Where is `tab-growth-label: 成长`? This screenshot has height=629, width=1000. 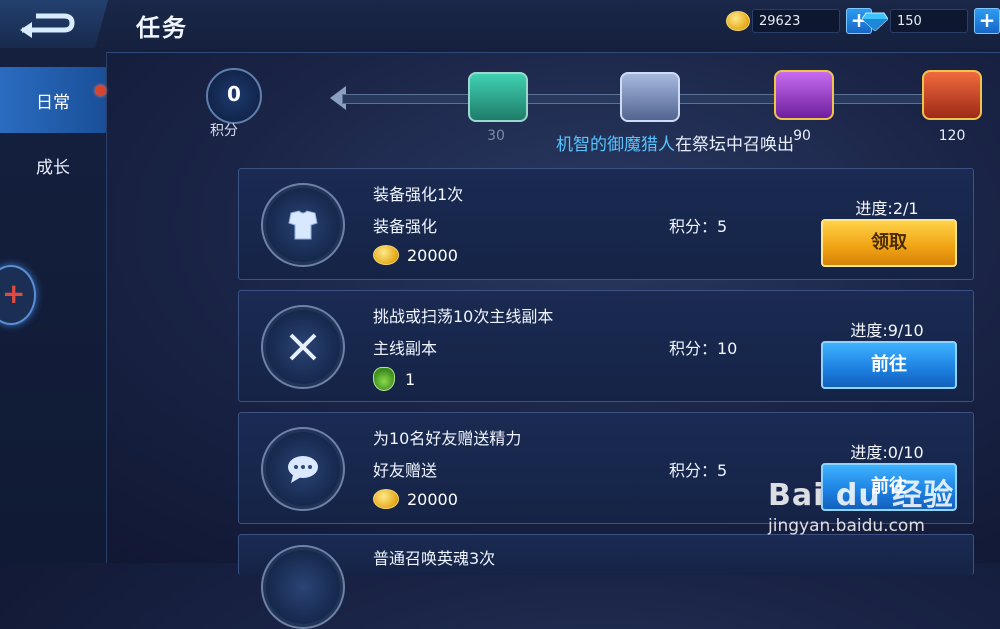
tab-growth-label: 成长 is located at coordinates (53, 167).